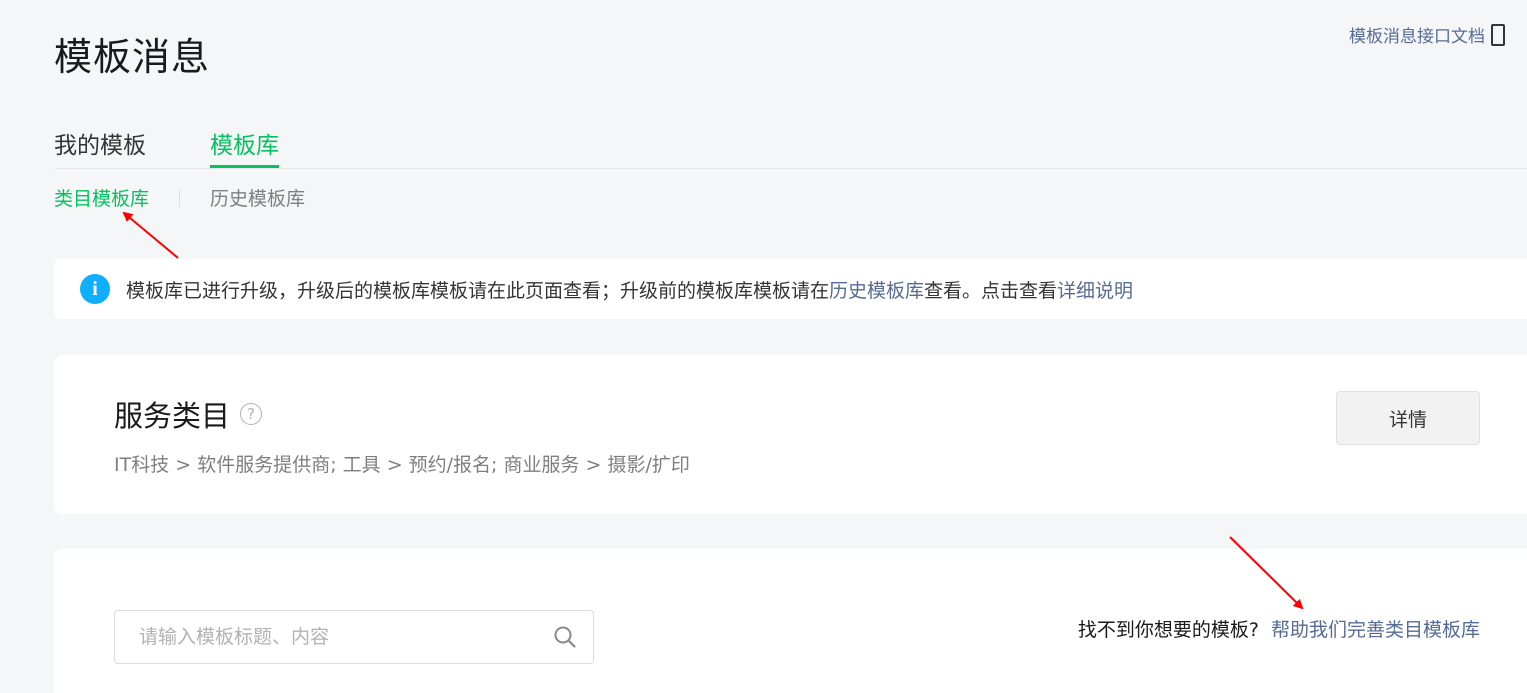  Describe the element at coordinates (402, 465) in the screenshot. I see `service-category-path: IT科技 > 软件服务提供商; 工具 > 预约/报名; 商业服务 > 摄影/扩印` at that location.